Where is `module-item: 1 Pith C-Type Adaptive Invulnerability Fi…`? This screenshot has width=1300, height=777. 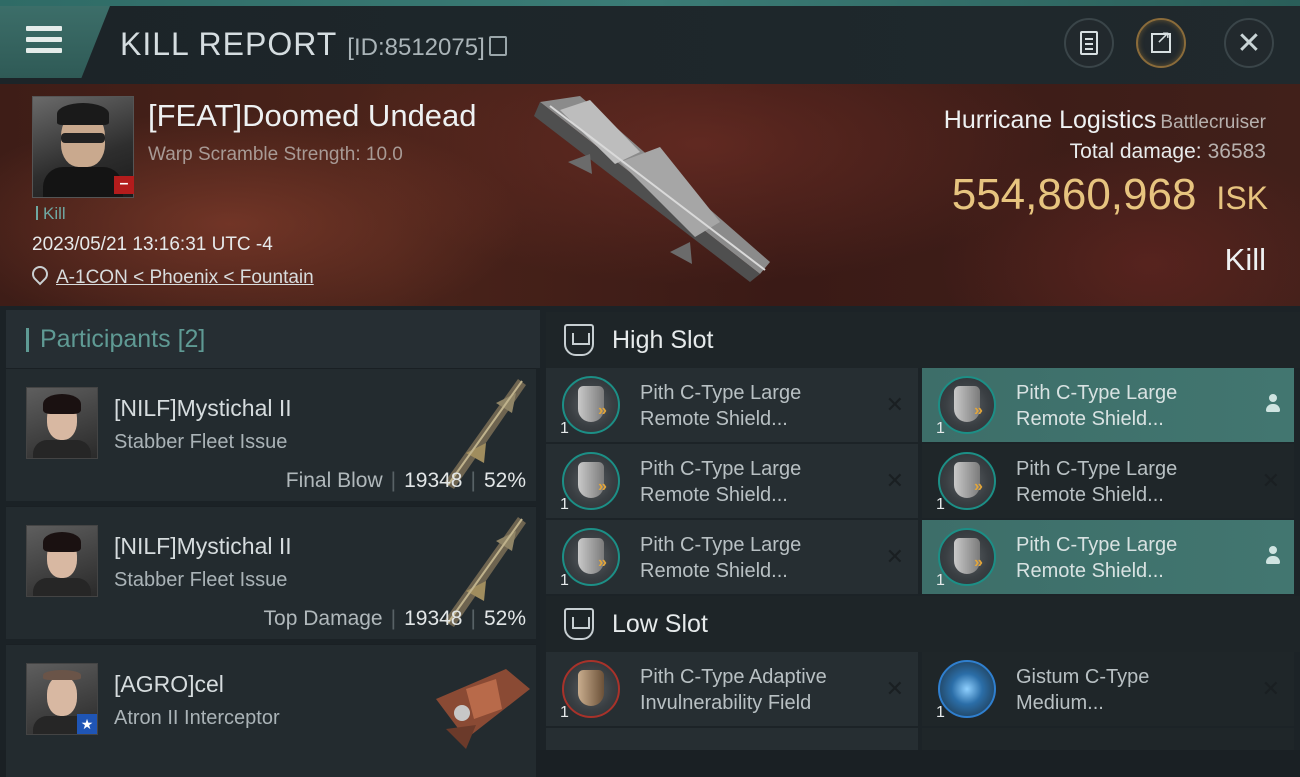
module-item: 1 Pith C-Type Adaptive Invulnerability Fi… is located at coordinates (732, 689).